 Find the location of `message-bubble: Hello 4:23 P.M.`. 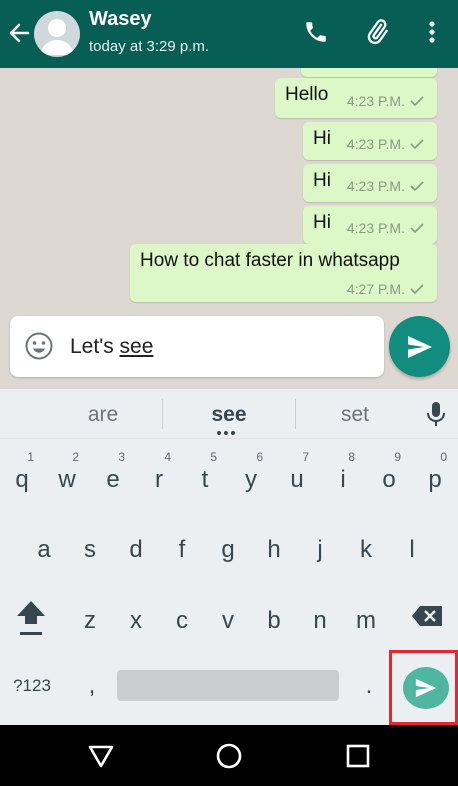

message-bubble: Hello 4:23 P.M. is located at coordinates (356, 98).